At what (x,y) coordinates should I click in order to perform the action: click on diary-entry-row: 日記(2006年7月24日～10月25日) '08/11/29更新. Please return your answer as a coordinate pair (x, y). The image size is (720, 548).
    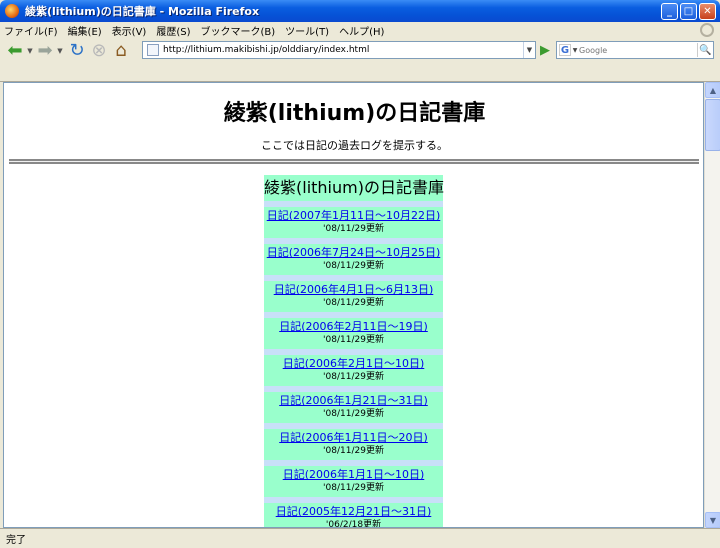
    Looking at the image, I should click on (353, 259).